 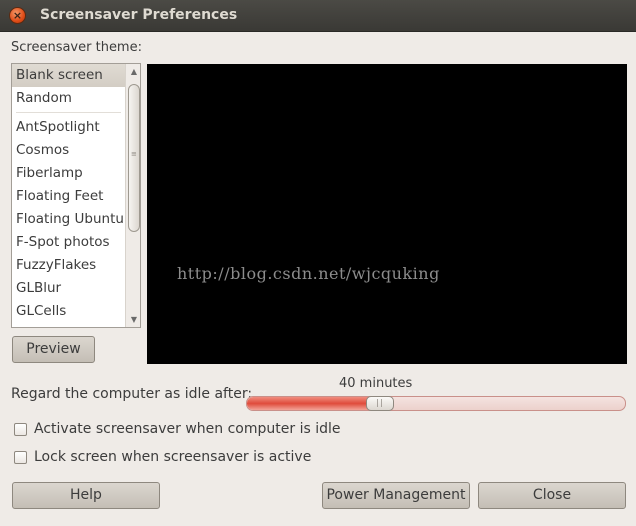 What do you see at coordinates (86, 495) in the screenshot?
I see `help-button: Help` at bounding box center [86, 495].